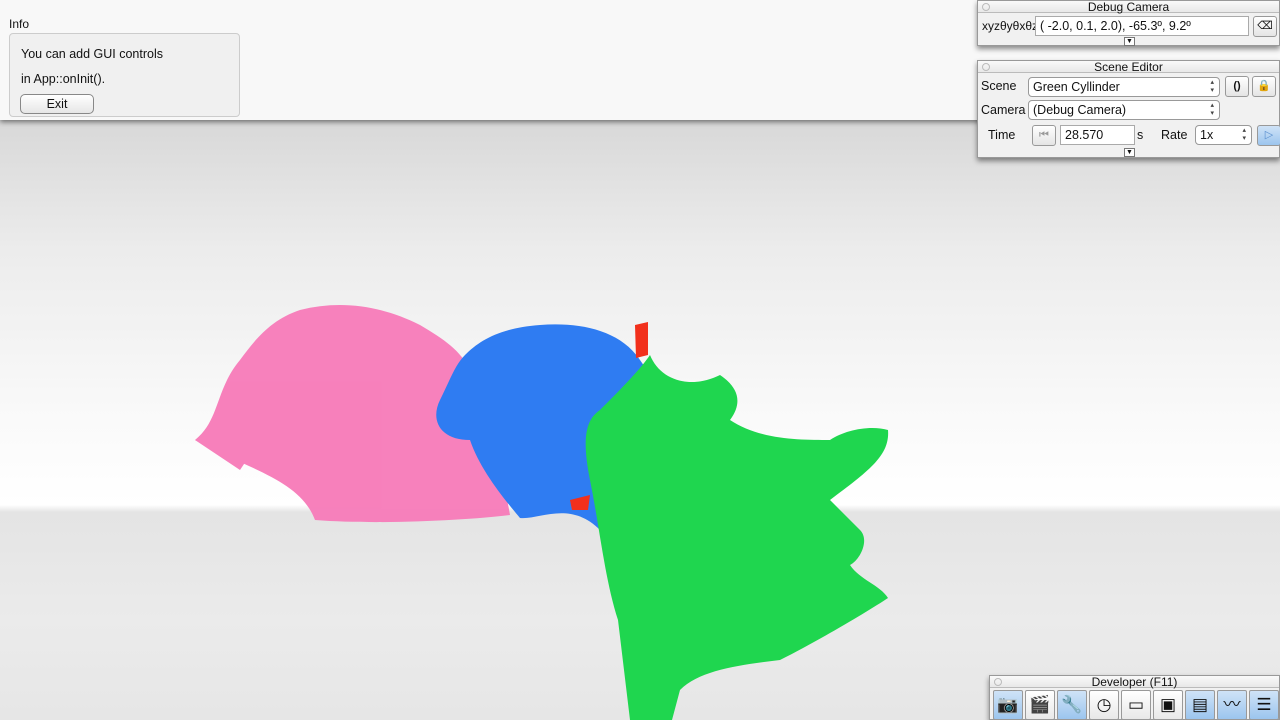  Describe the element at coordinates (1265, 26) in the screenshot. I see `eraser-icon: ⌫` at that location.